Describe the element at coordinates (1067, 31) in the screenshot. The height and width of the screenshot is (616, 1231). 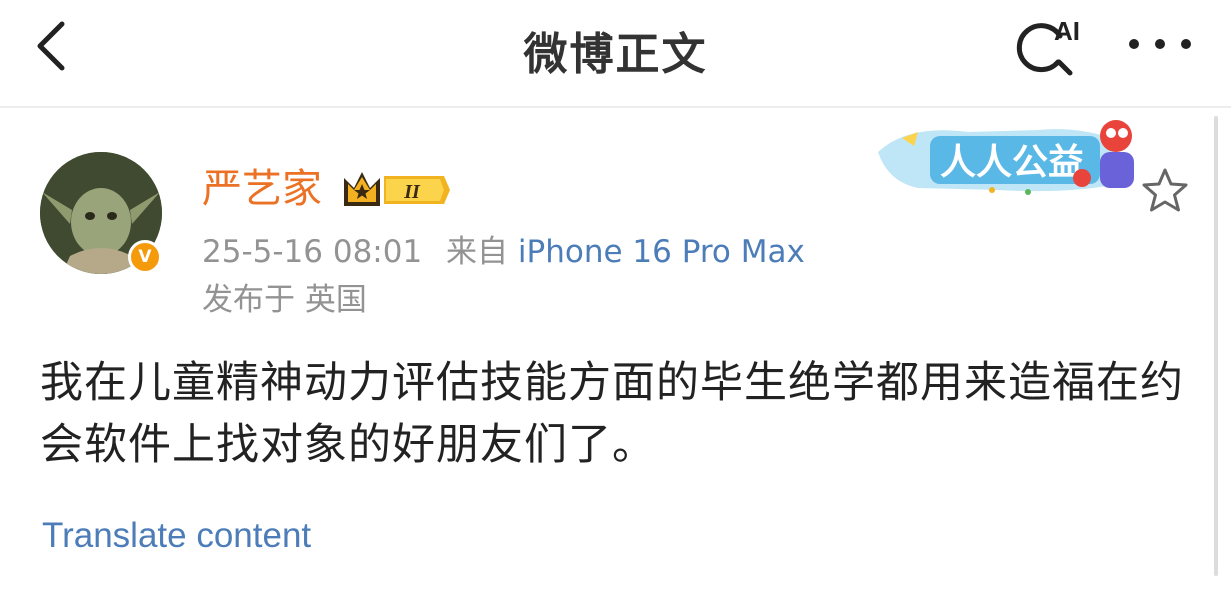
I see `ai-label: AI` at that location.